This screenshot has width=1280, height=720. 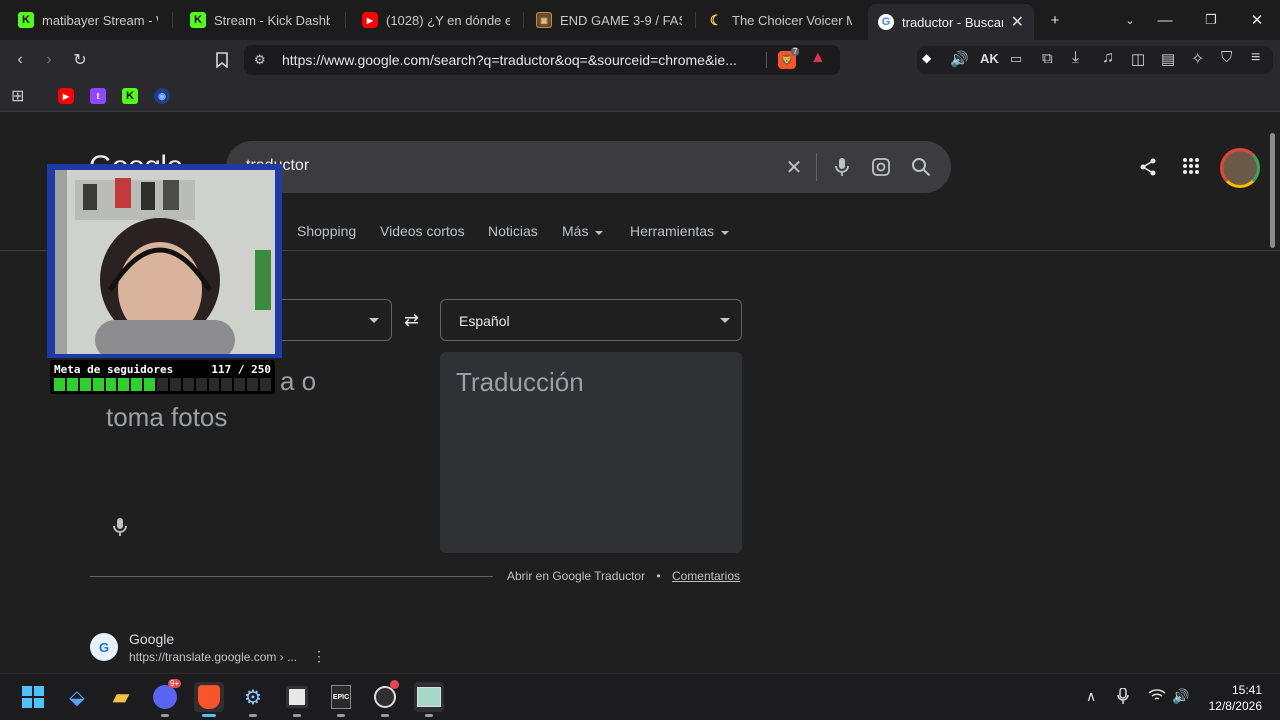 What do you see at coordinates (1148, 169) in the screenshot?
I see `share-icon` at bounding box center [1148, 169].